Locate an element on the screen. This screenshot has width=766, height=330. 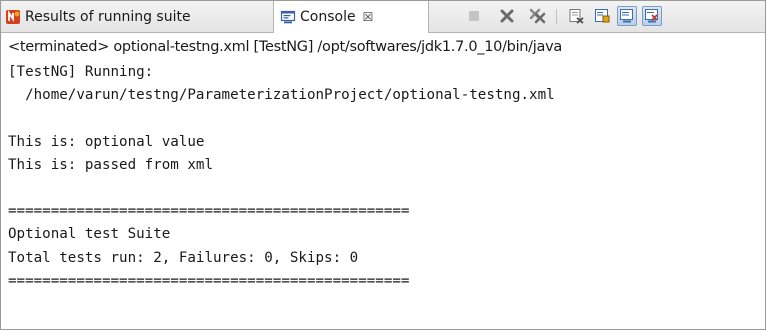
tab-console: Console ☒ is located at coordinates (351, 17).